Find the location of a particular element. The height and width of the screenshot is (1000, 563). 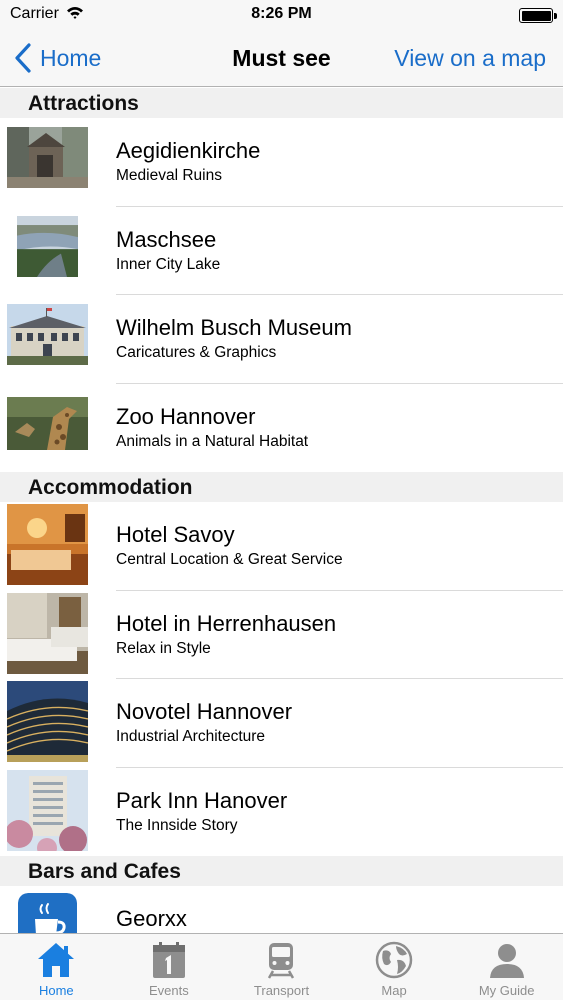

tab-transport: Transport is located at coordinates (281, 967).